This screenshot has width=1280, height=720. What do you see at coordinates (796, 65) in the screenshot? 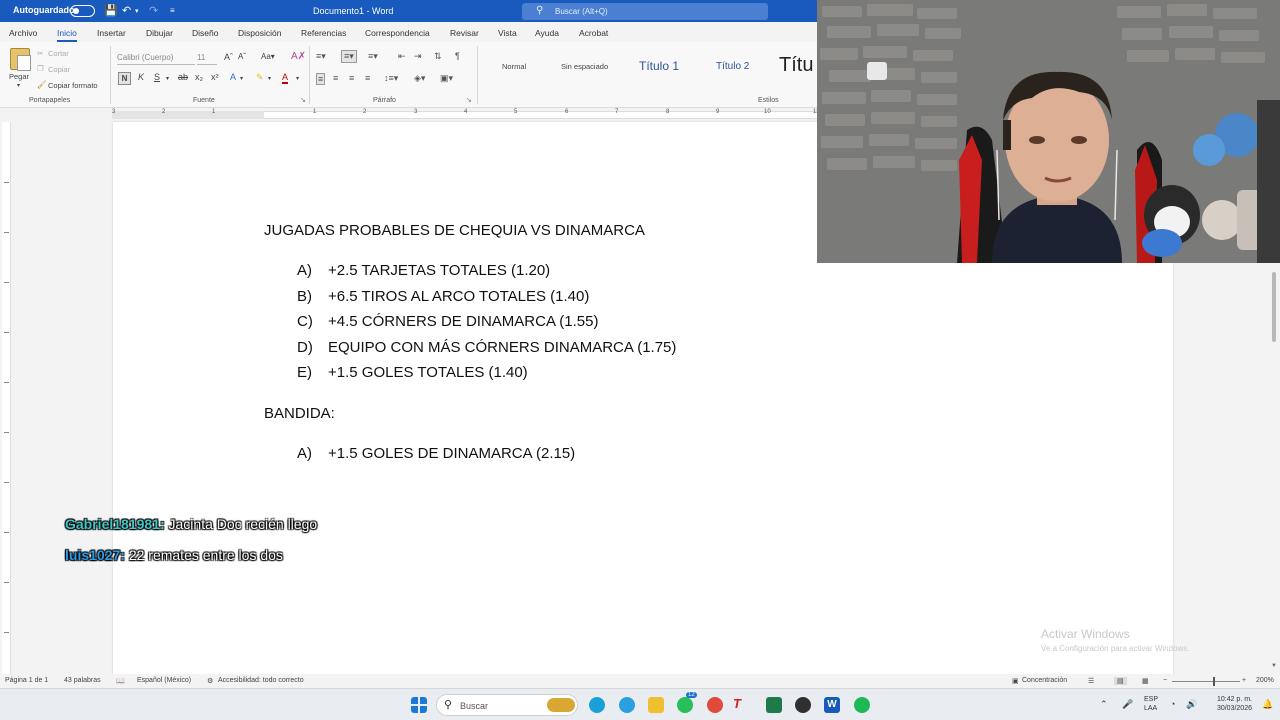
I see `style-title: Títu` at bounding box center [796, 65].